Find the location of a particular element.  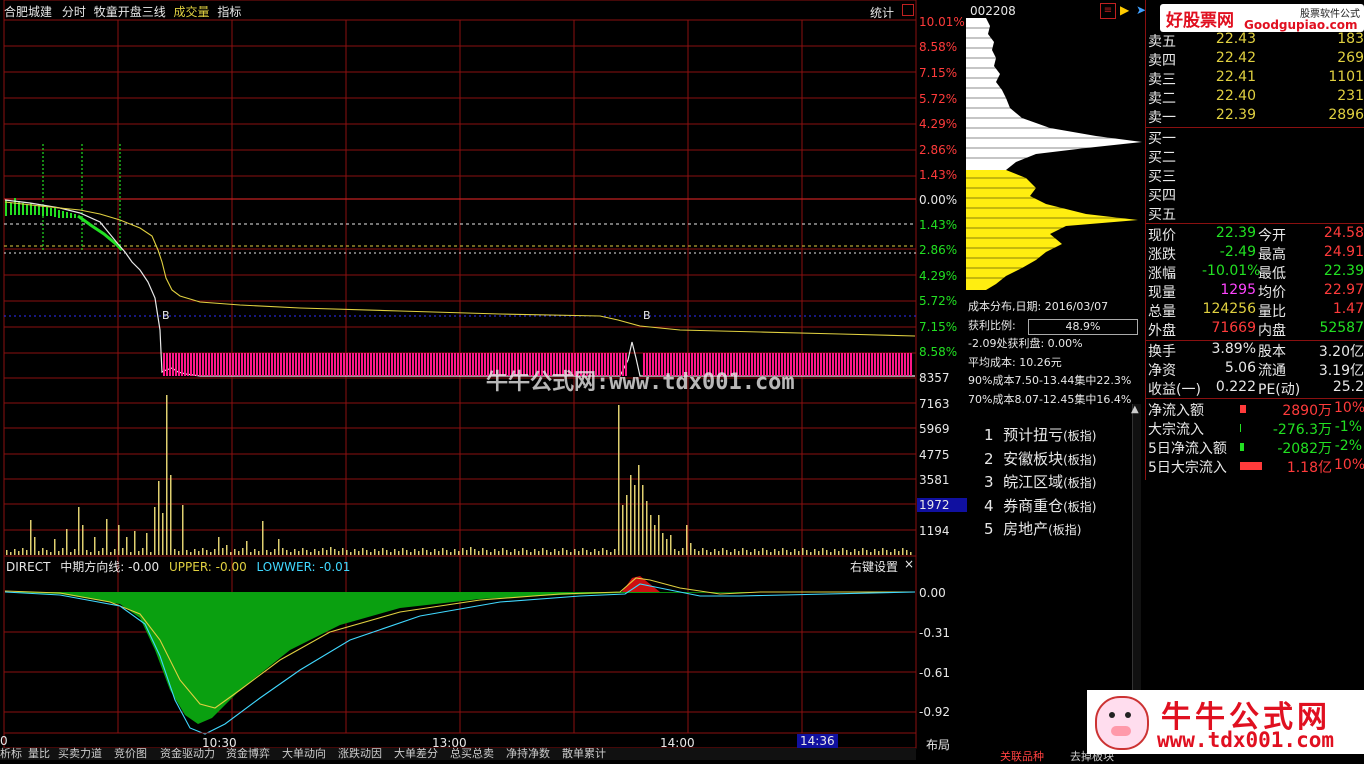

flow-pct: 10% is located at coordinates (1349, 465).